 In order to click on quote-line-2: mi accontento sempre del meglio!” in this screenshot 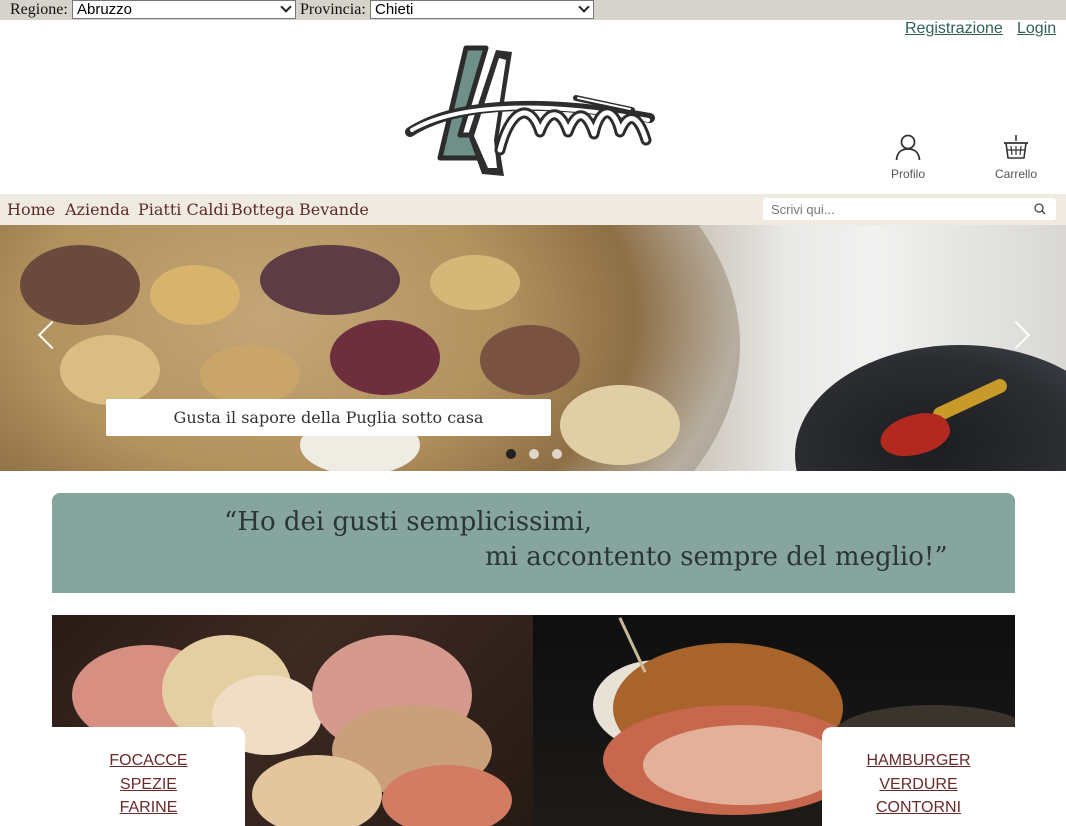, I will do `click(716, 557)`.